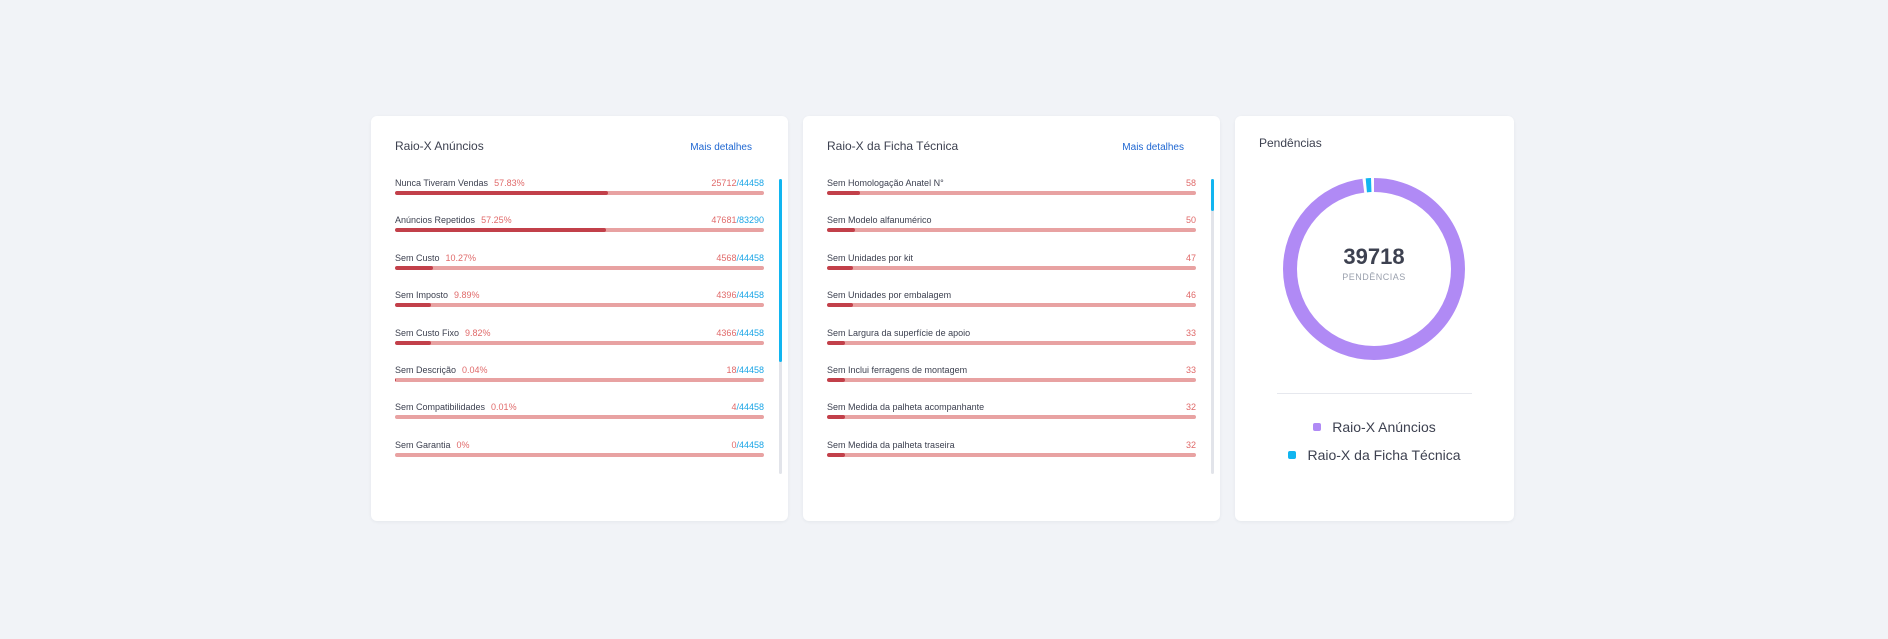  What do you see at coordinates (1317, 427) in the screenshot?
I see `legend-dot-icon` at bounding box center [1317, 427].